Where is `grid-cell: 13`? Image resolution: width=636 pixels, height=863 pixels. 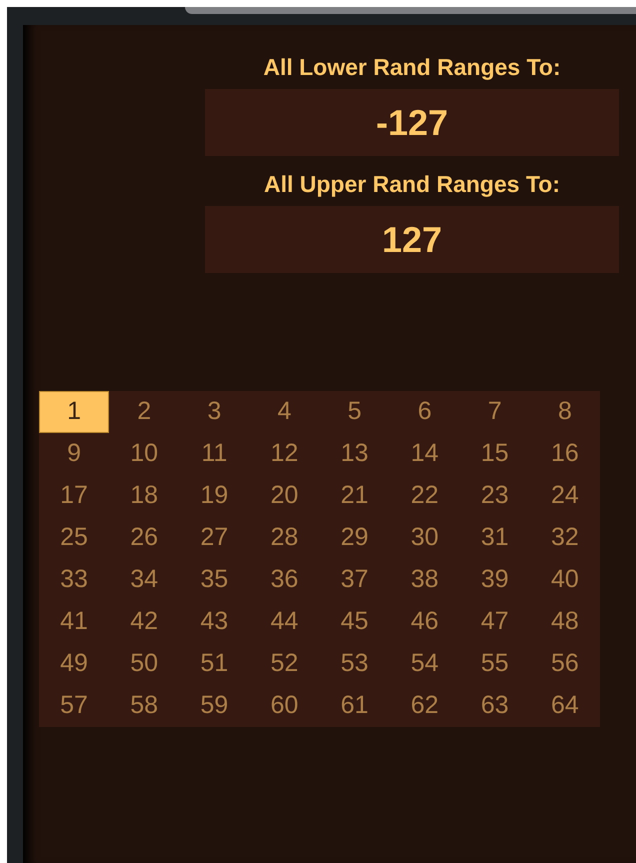 grid-cell: 13 is located at coordinates (355, 454).